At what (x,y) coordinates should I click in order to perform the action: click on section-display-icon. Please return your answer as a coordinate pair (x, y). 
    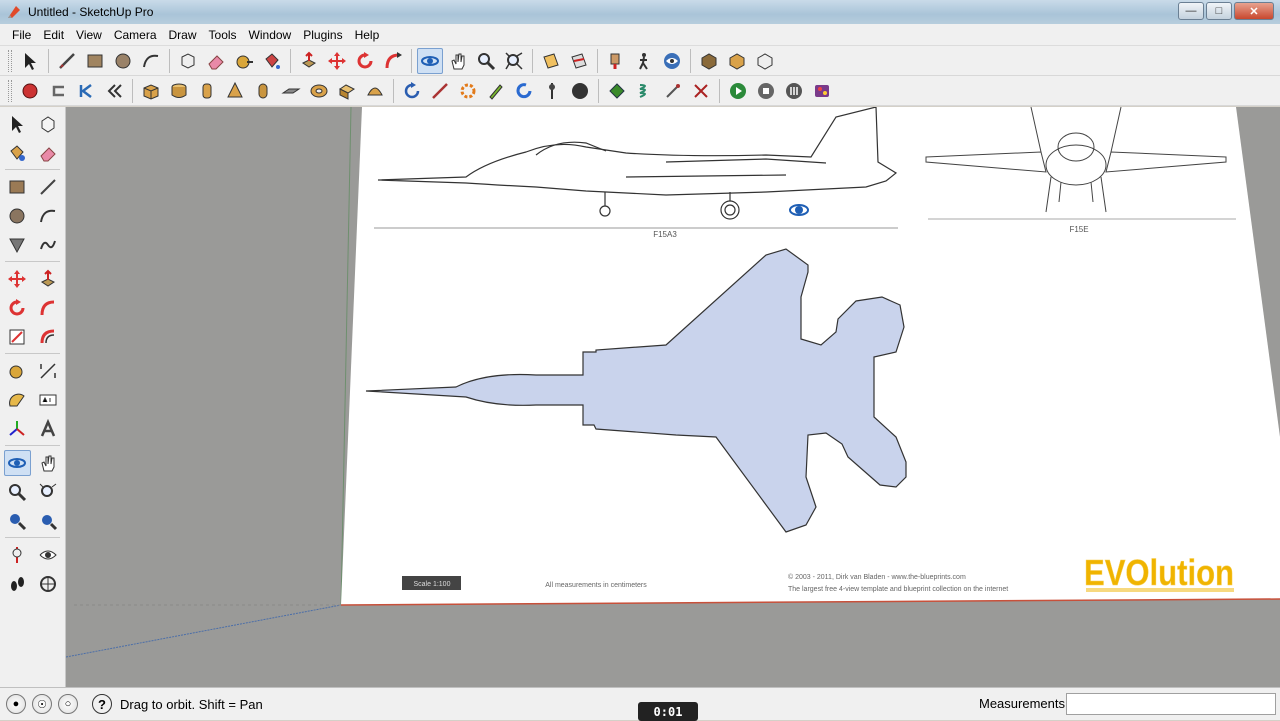
    Looking at the image, I should click on (579, 61).